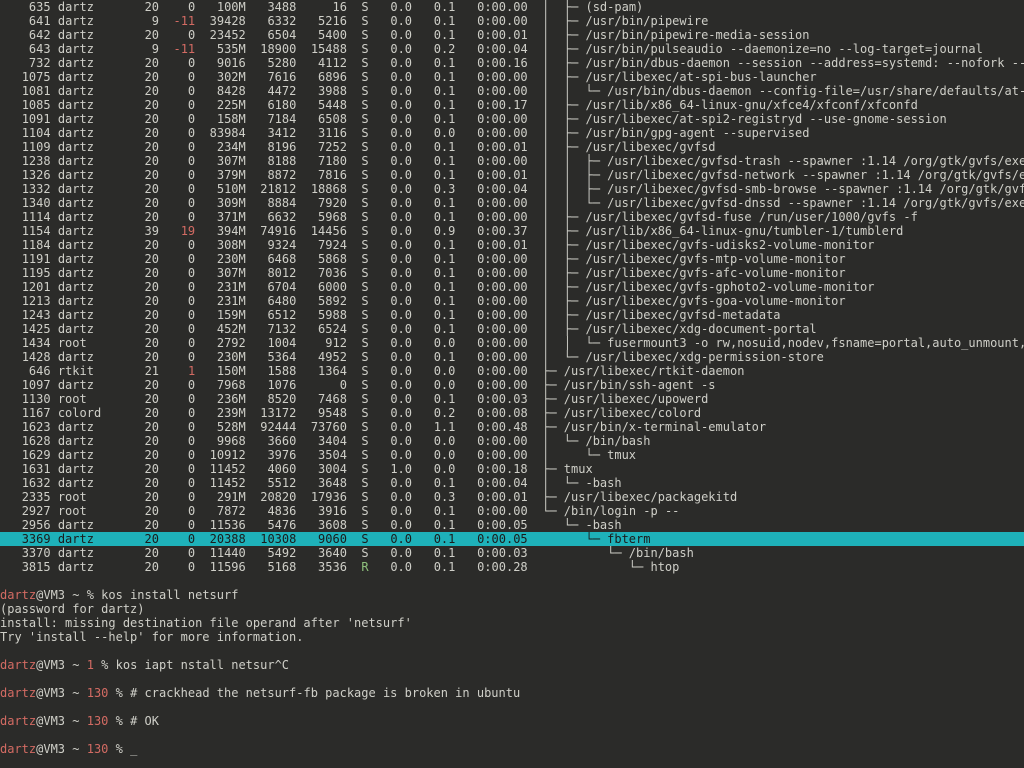  I want to click on res-cell: 5512, so click(282, 483).